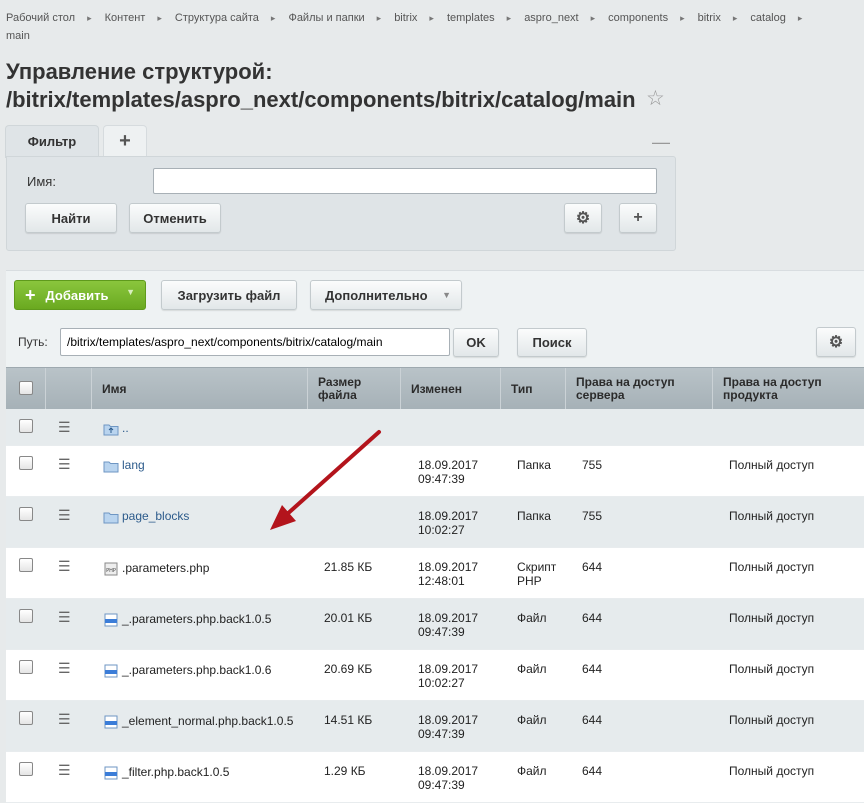 This screenshot has width=864, height=803. Describe the element at coordinates (534, 516) in the screenshot. I see `file-type: Папка` at that location.